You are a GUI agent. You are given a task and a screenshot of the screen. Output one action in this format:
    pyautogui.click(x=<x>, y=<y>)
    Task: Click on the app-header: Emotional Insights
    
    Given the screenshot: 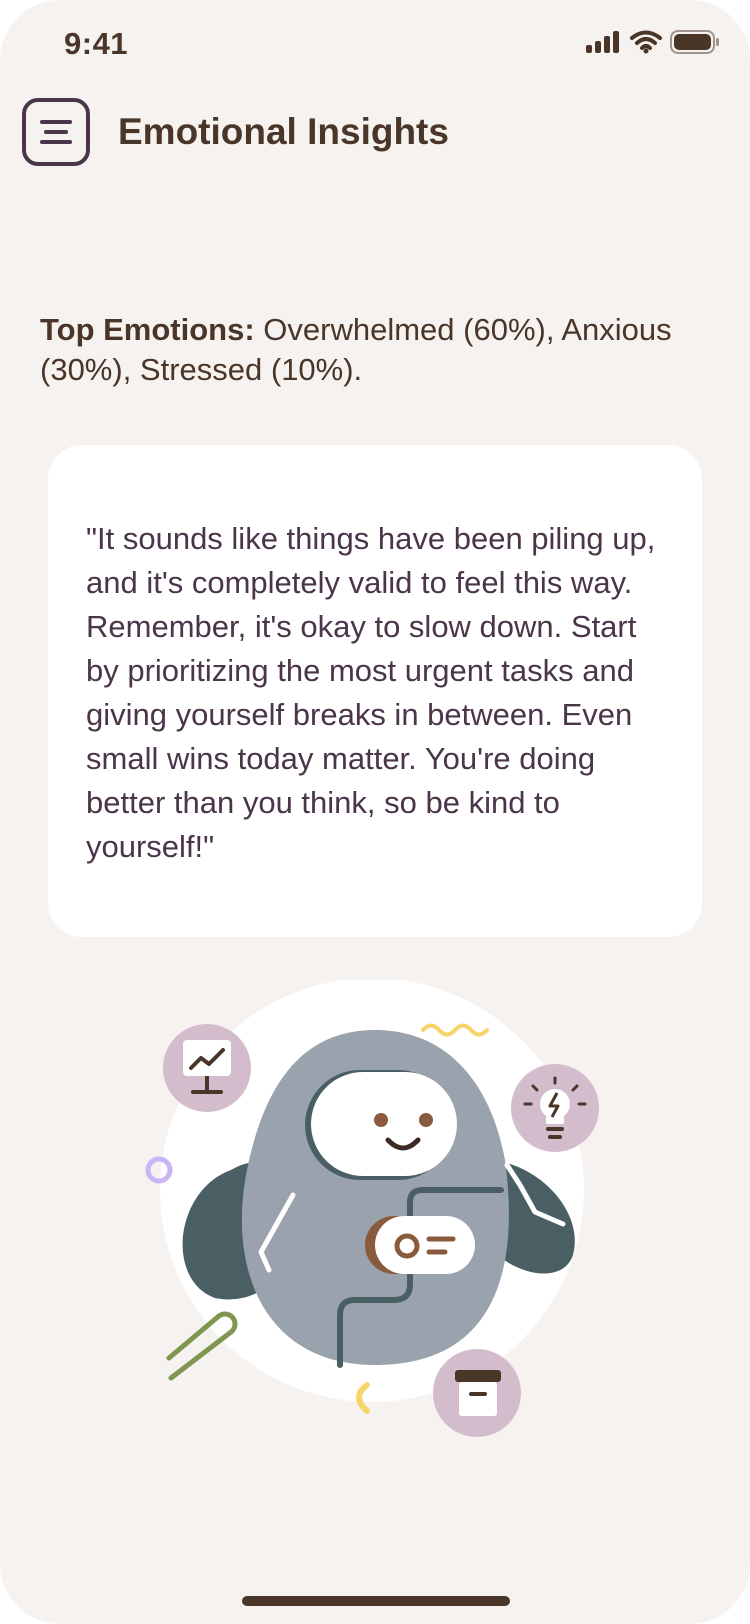 What is the action you would take?
    pyautogui.click(x=235, y=132)
    